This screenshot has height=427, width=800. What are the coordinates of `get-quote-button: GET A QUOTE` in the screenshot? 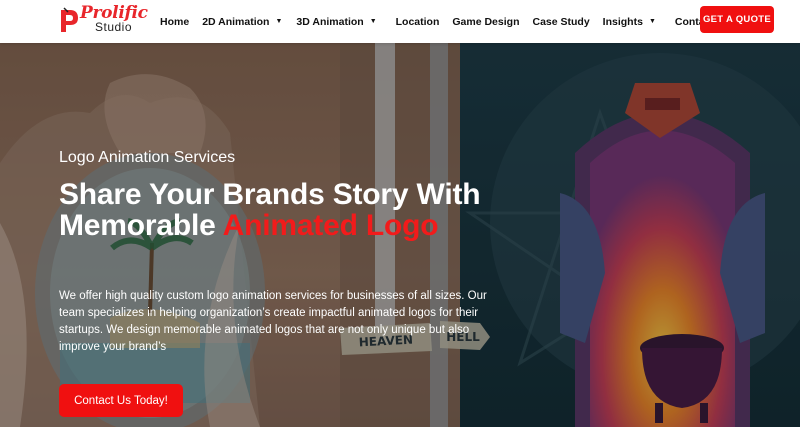 It's located at (737, 19).